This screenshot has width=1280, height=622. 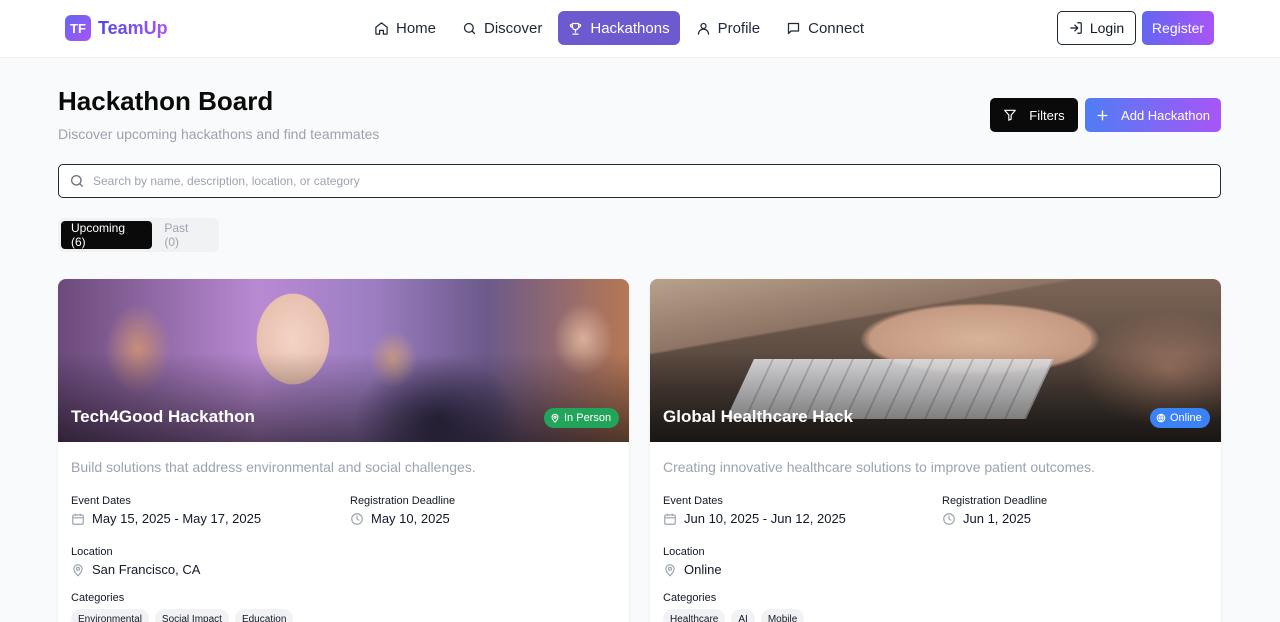 I want to click on nav-item-label: Profile, so click(x=739, y=28).